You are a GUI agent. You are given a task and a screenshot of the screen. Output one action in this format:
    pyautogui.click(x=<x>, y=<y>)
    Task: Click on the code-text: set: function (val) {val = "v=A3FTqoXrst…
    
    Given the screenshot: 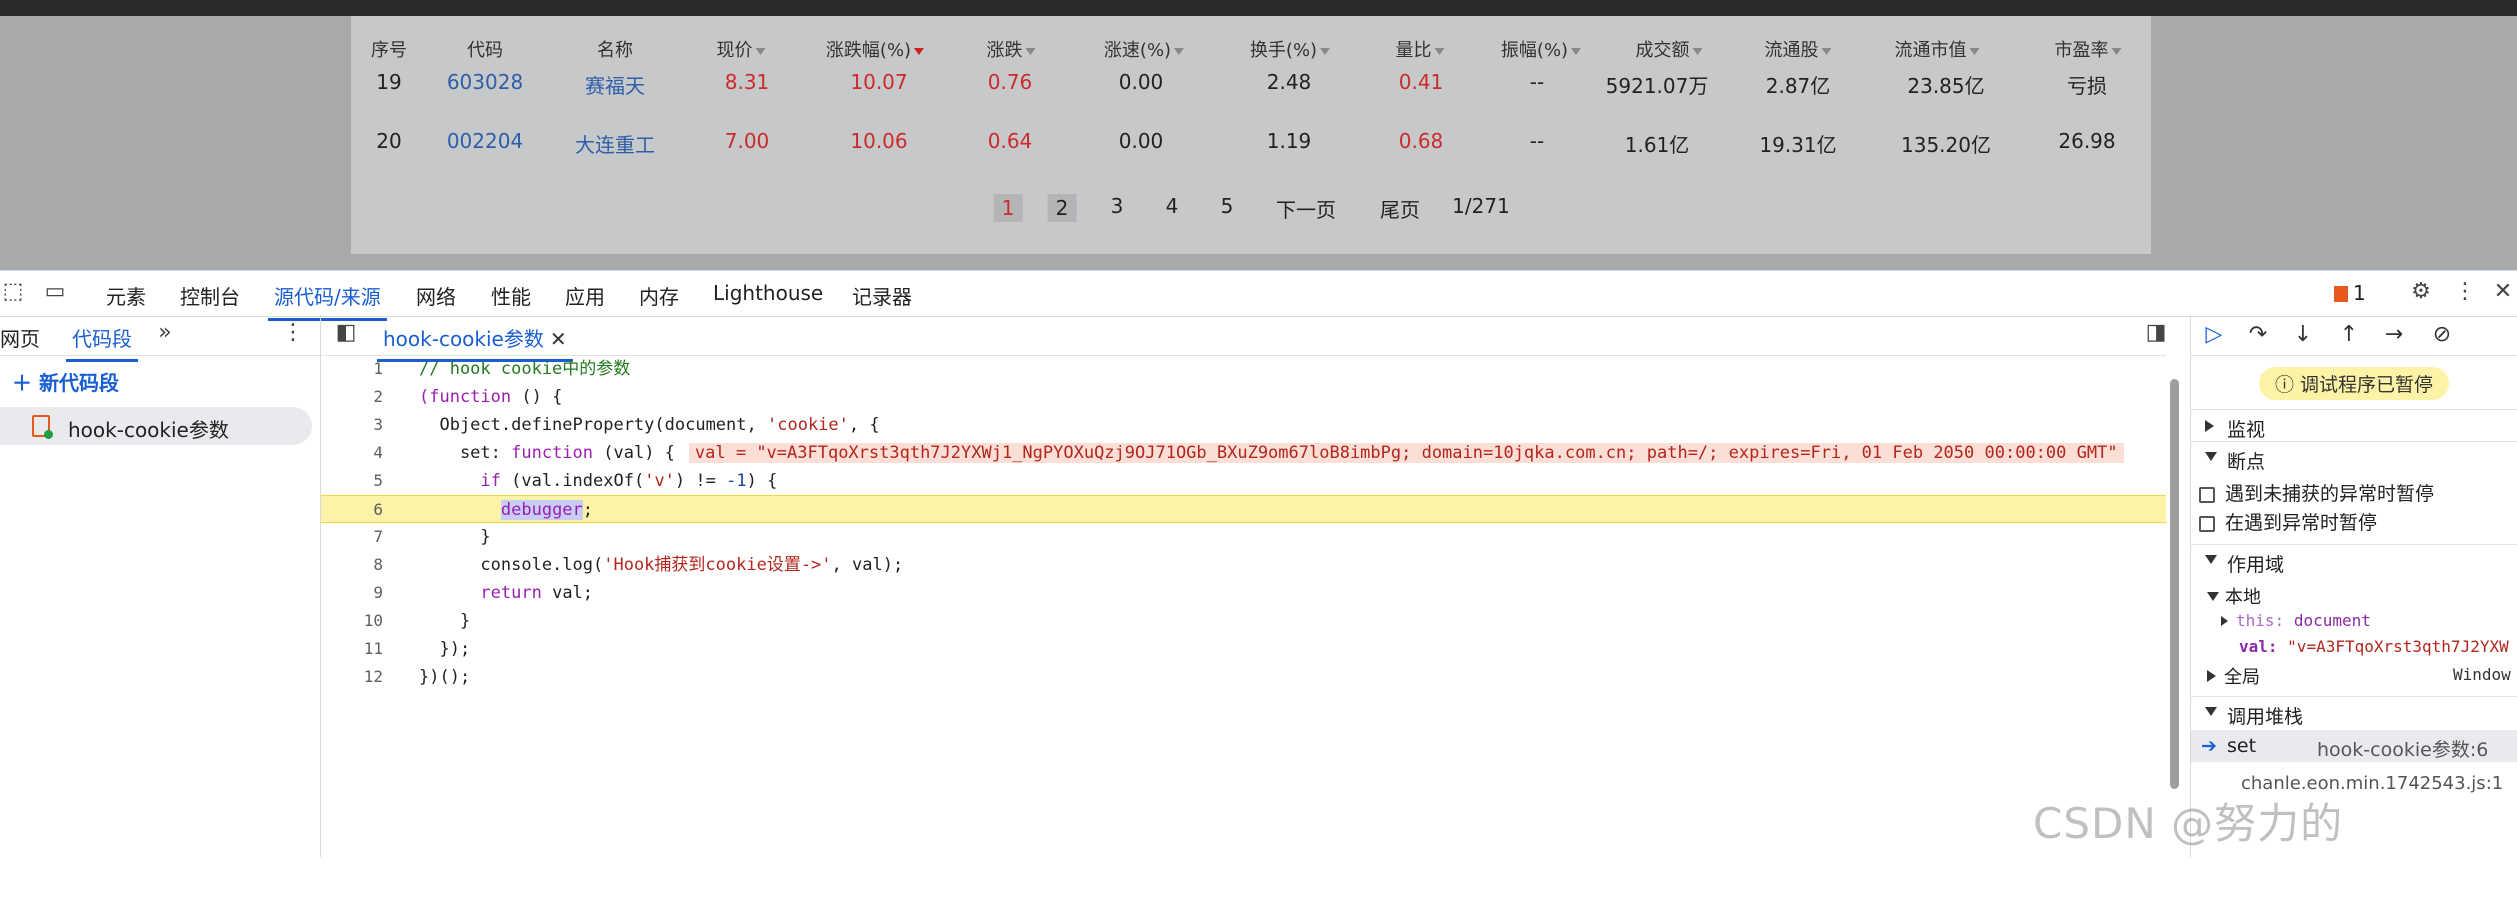 What is the action you would take?
    pyautogui.click(x=1271, y=453)
    